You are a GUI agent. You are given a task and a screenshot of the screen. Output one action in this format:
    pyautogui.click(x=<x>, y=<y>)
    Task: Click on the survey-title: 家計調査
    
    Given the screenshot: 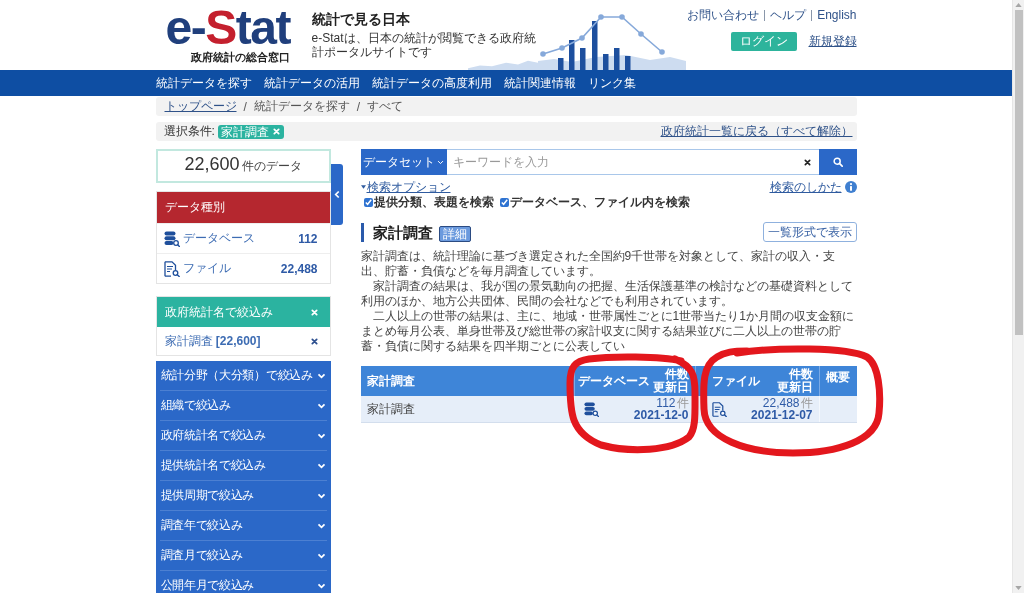 What is the action you would take?
    pyautogui.click(x=396, y=232)
    